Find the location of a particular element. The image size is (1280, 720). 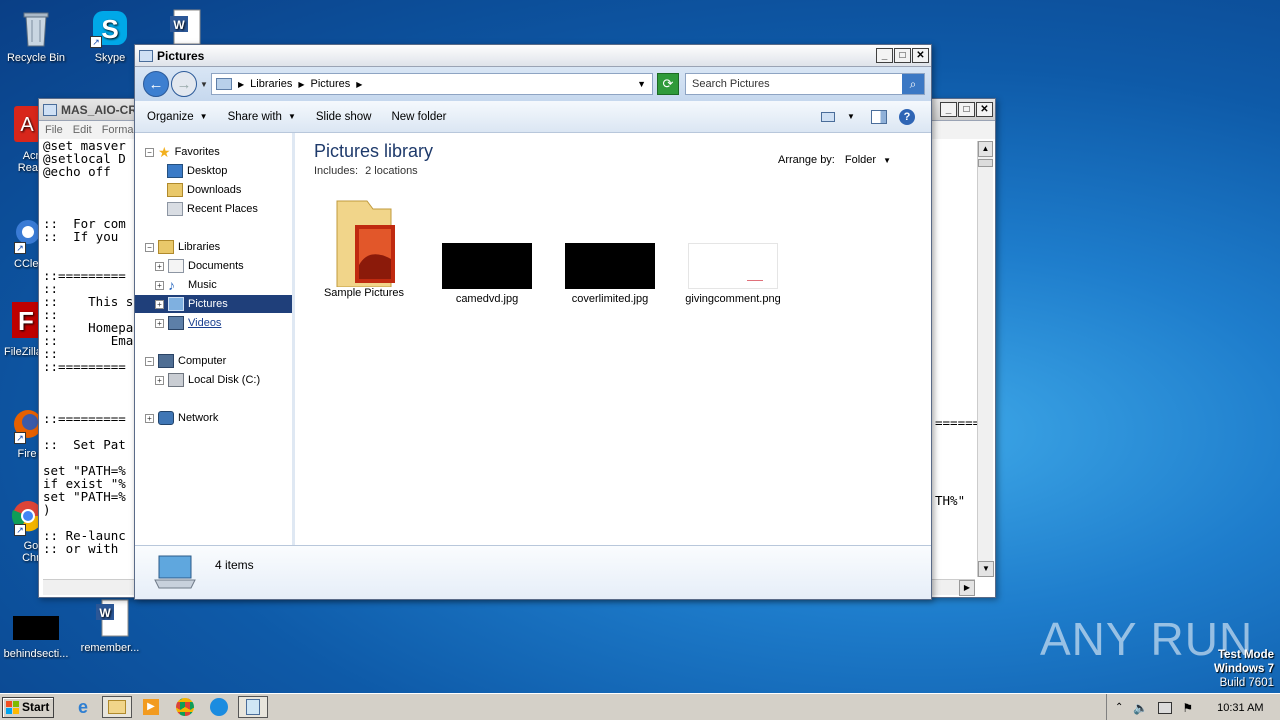

scroll-up-arrow: ▲ is located at coordinates (985, 149).